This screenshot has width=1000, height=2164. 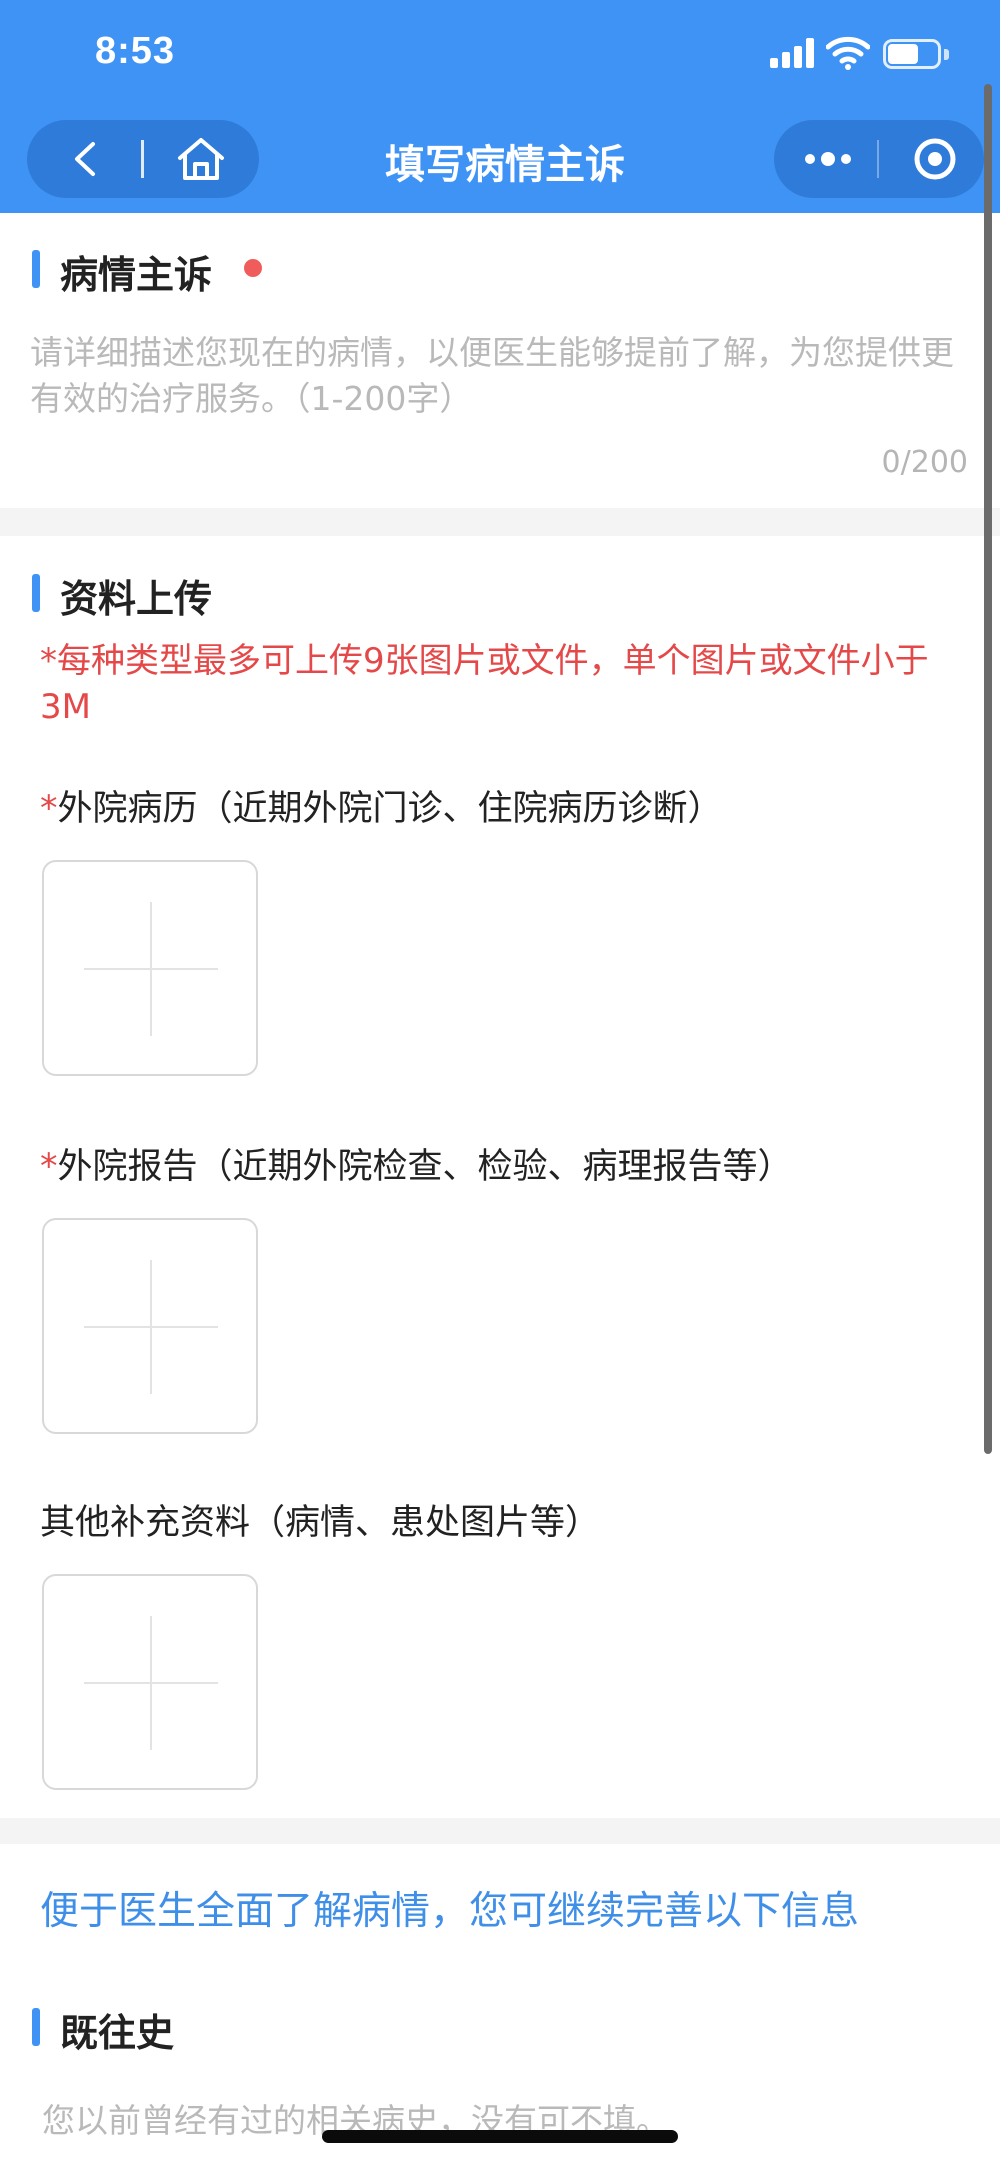 What do you see at coordinates (935, 159) in the screenshot?
I see `close-capsule-icon` at bounding box center [935, 159].